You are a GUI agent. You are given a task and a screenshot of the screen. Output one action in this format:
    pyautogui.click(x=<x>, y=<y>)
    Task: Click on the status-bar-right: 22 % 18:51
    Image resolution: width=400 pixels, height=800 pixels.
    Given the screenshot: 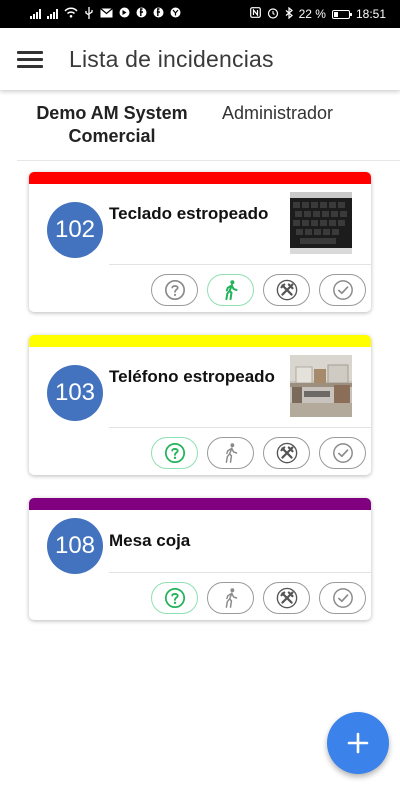 What is the action you would take?
    pyautogui.click(x=317, y=14)
    